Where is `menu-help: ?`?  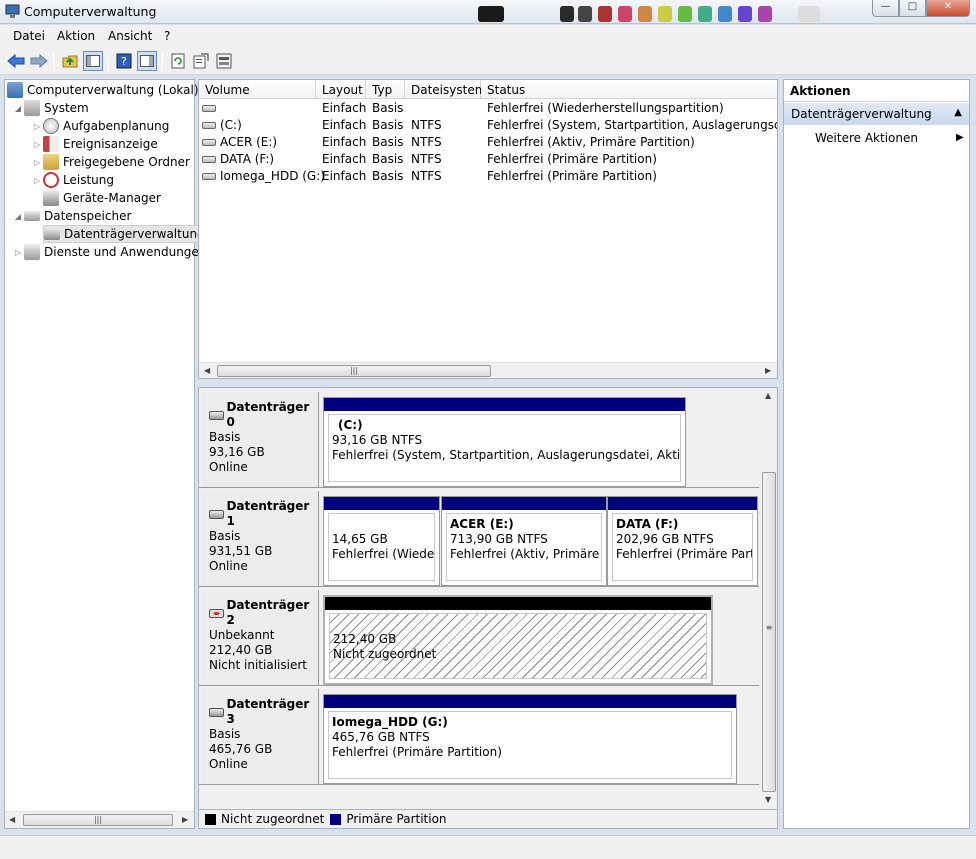 menu-help: ? is located at coordinates (167, 36).